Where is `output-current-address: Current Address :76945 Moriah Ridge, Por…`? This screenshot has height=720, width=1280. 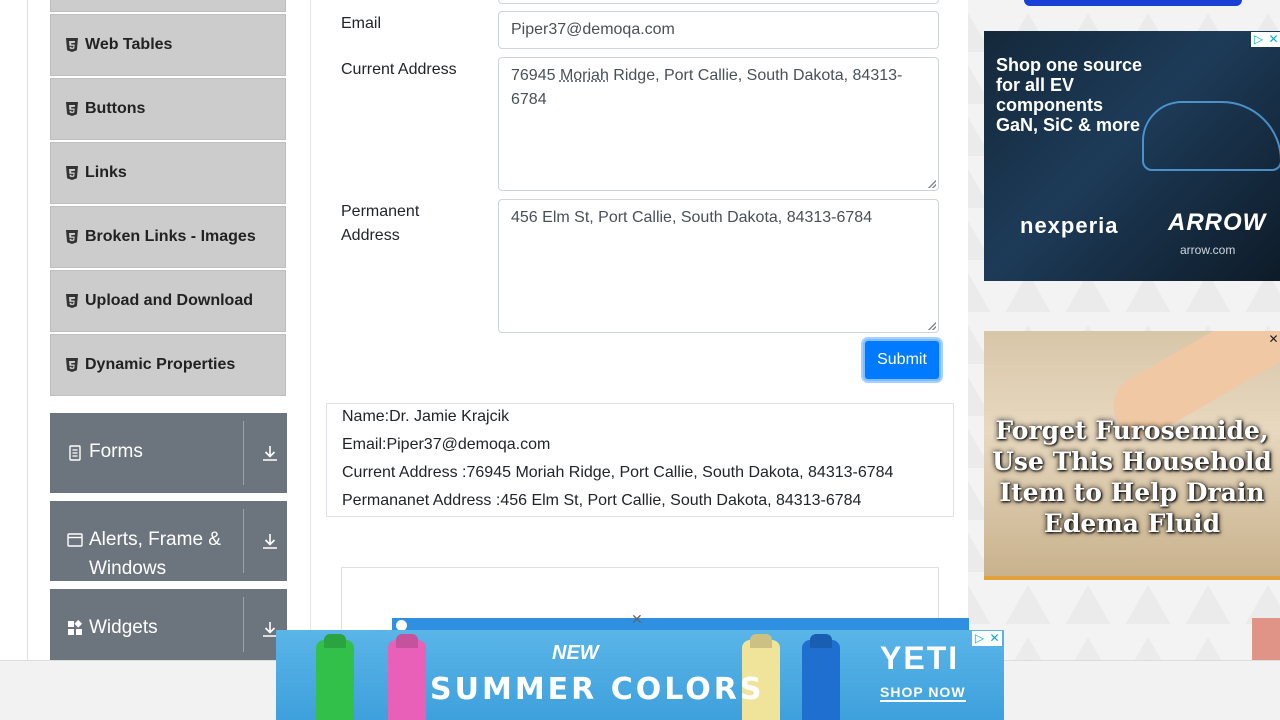
output-current-address: Current Address :76945 Moriah Ridge, Por… is located at coordinates (618, 472).